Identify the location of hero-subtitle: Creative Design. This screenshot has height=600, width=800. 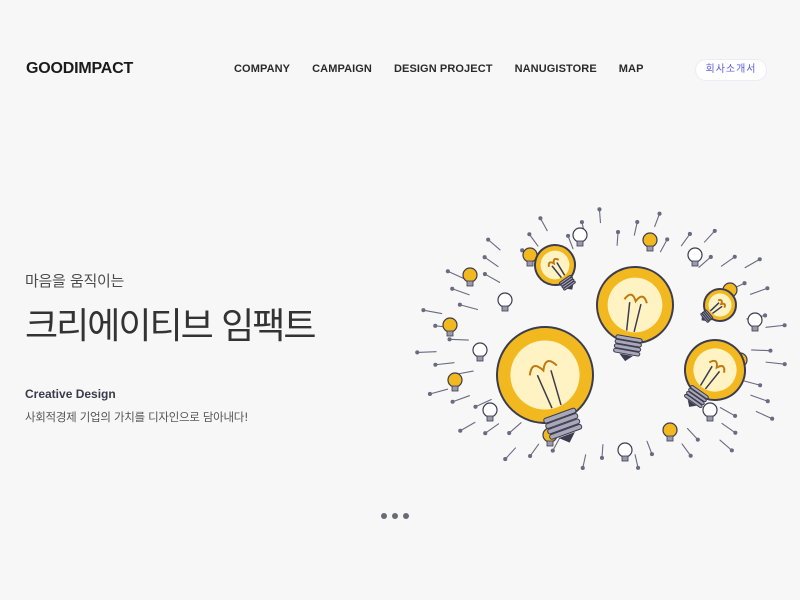
(70, 394).